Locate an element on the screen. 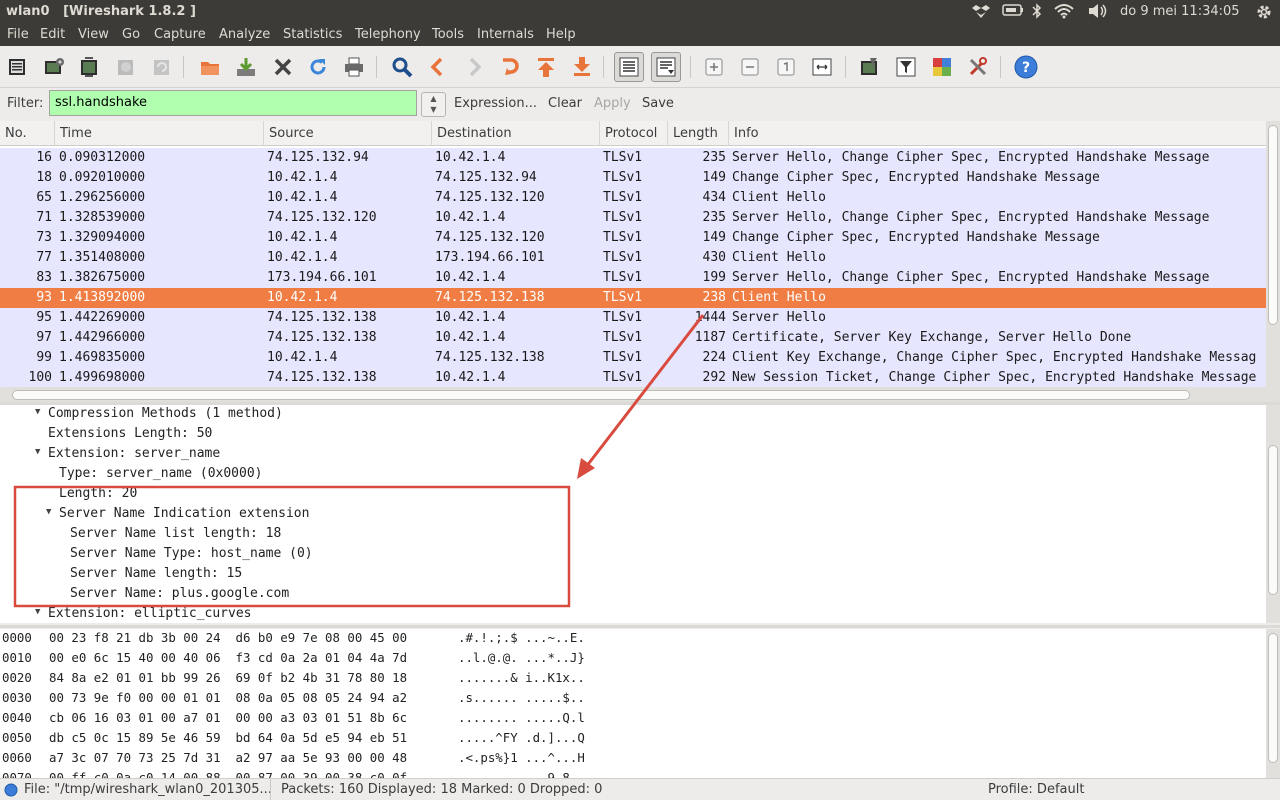 Image resolution: width=1280 pixels, height=800 pixels. clock: do 9 mei 11:34:05 is located at coordinates (1180, 11).